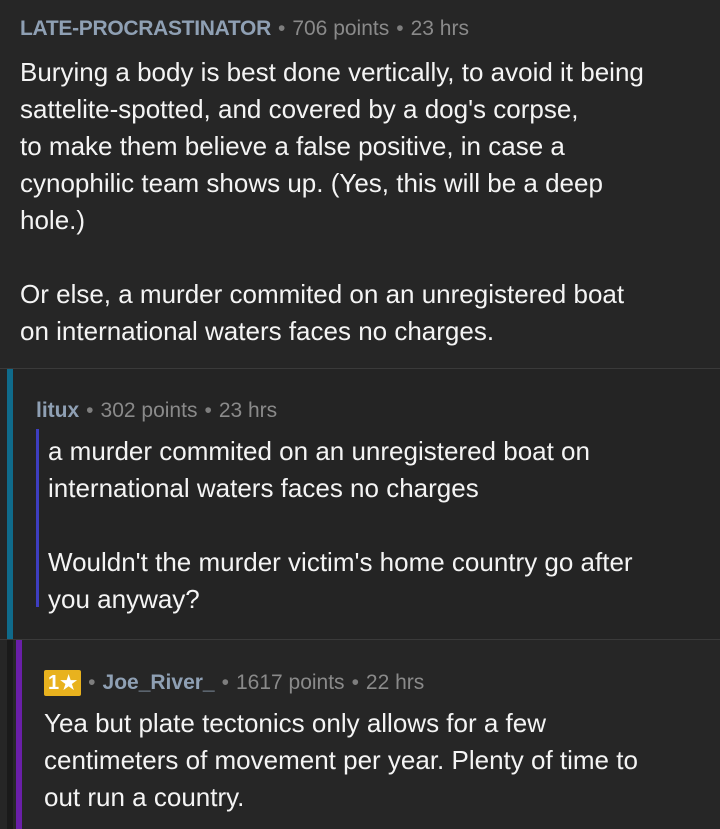 The height and width of the screenshot is (829, 720). Describe the element at coordinates (395, 682) in the screenshot. I see `comment-age: 22 hrs` at that location.